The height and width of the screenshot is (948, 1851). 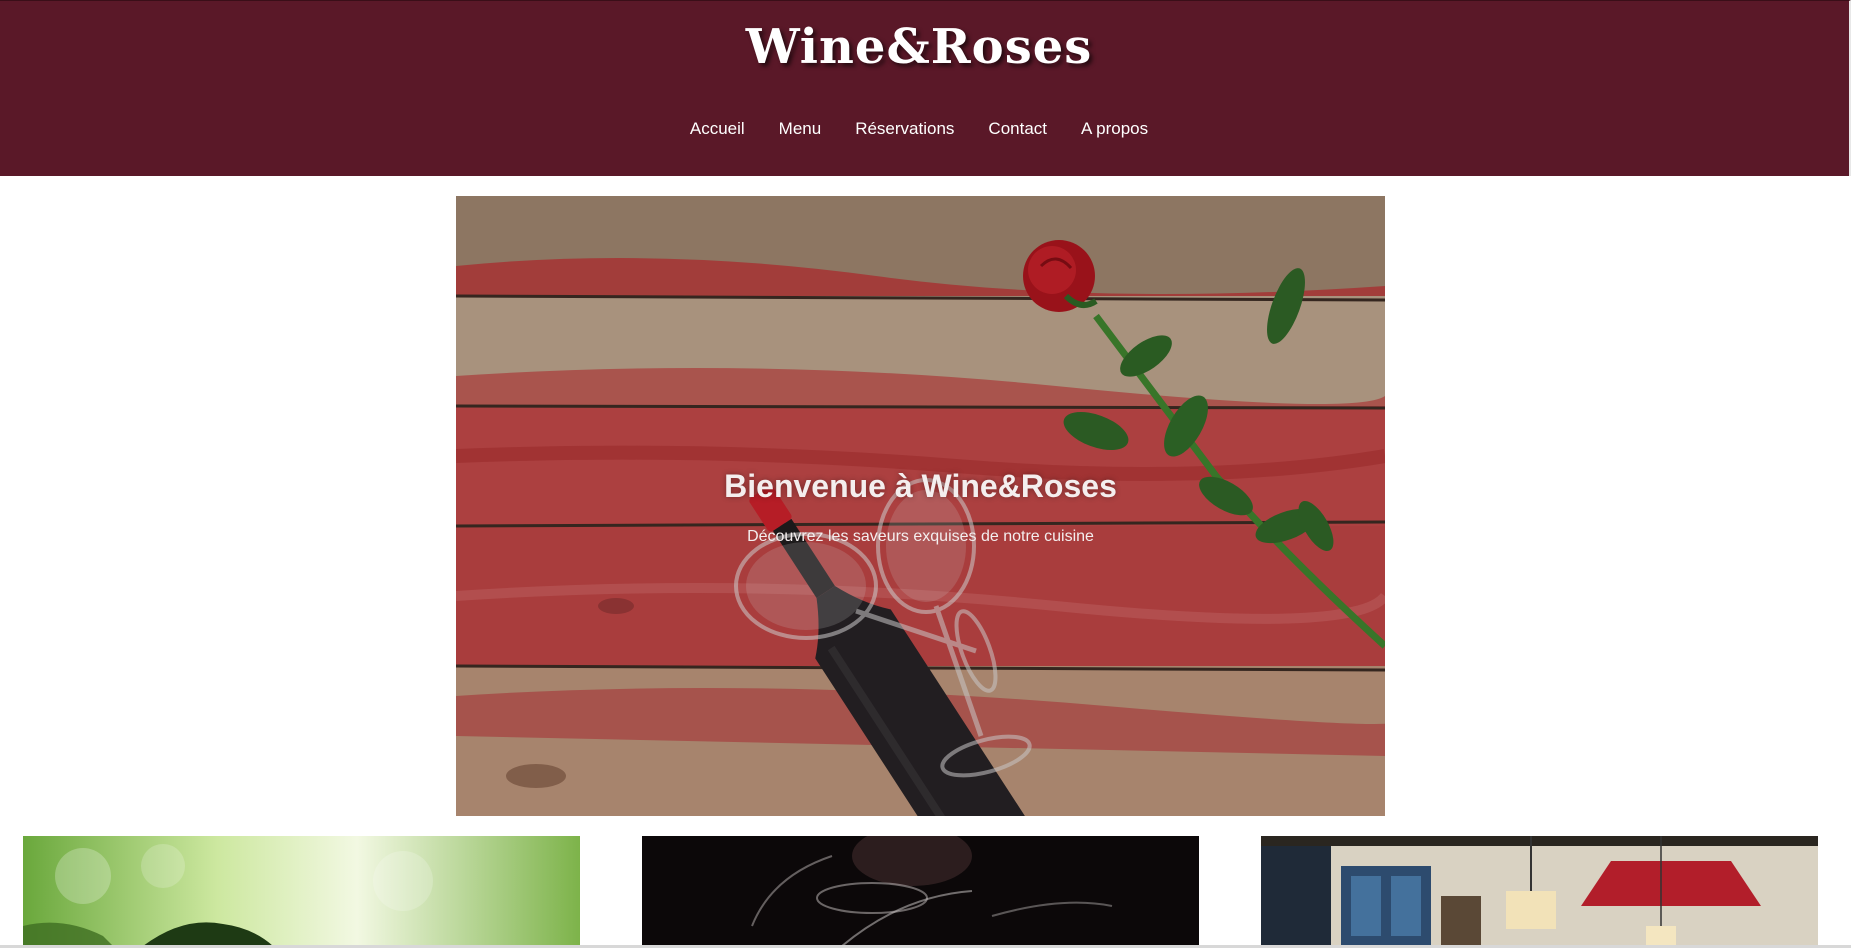 I want to click on feature-card-vineyard, so click(x=301, y=891).